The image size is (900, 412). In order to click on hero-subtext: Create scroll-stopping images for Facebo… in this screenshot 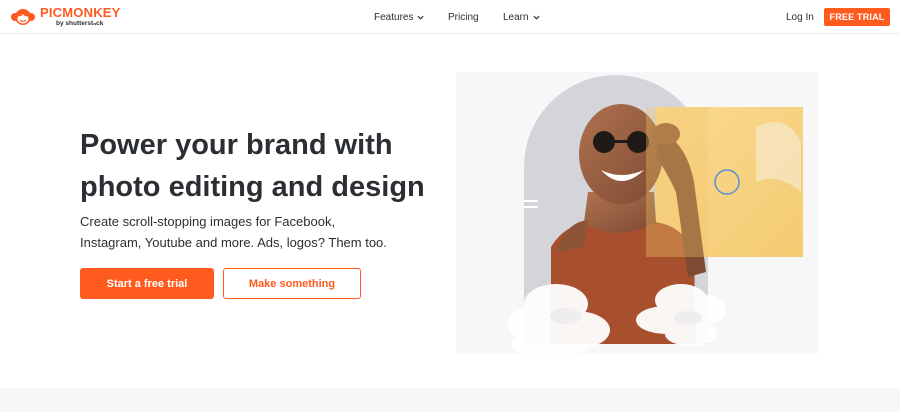, I will do `click(245, 232)`.